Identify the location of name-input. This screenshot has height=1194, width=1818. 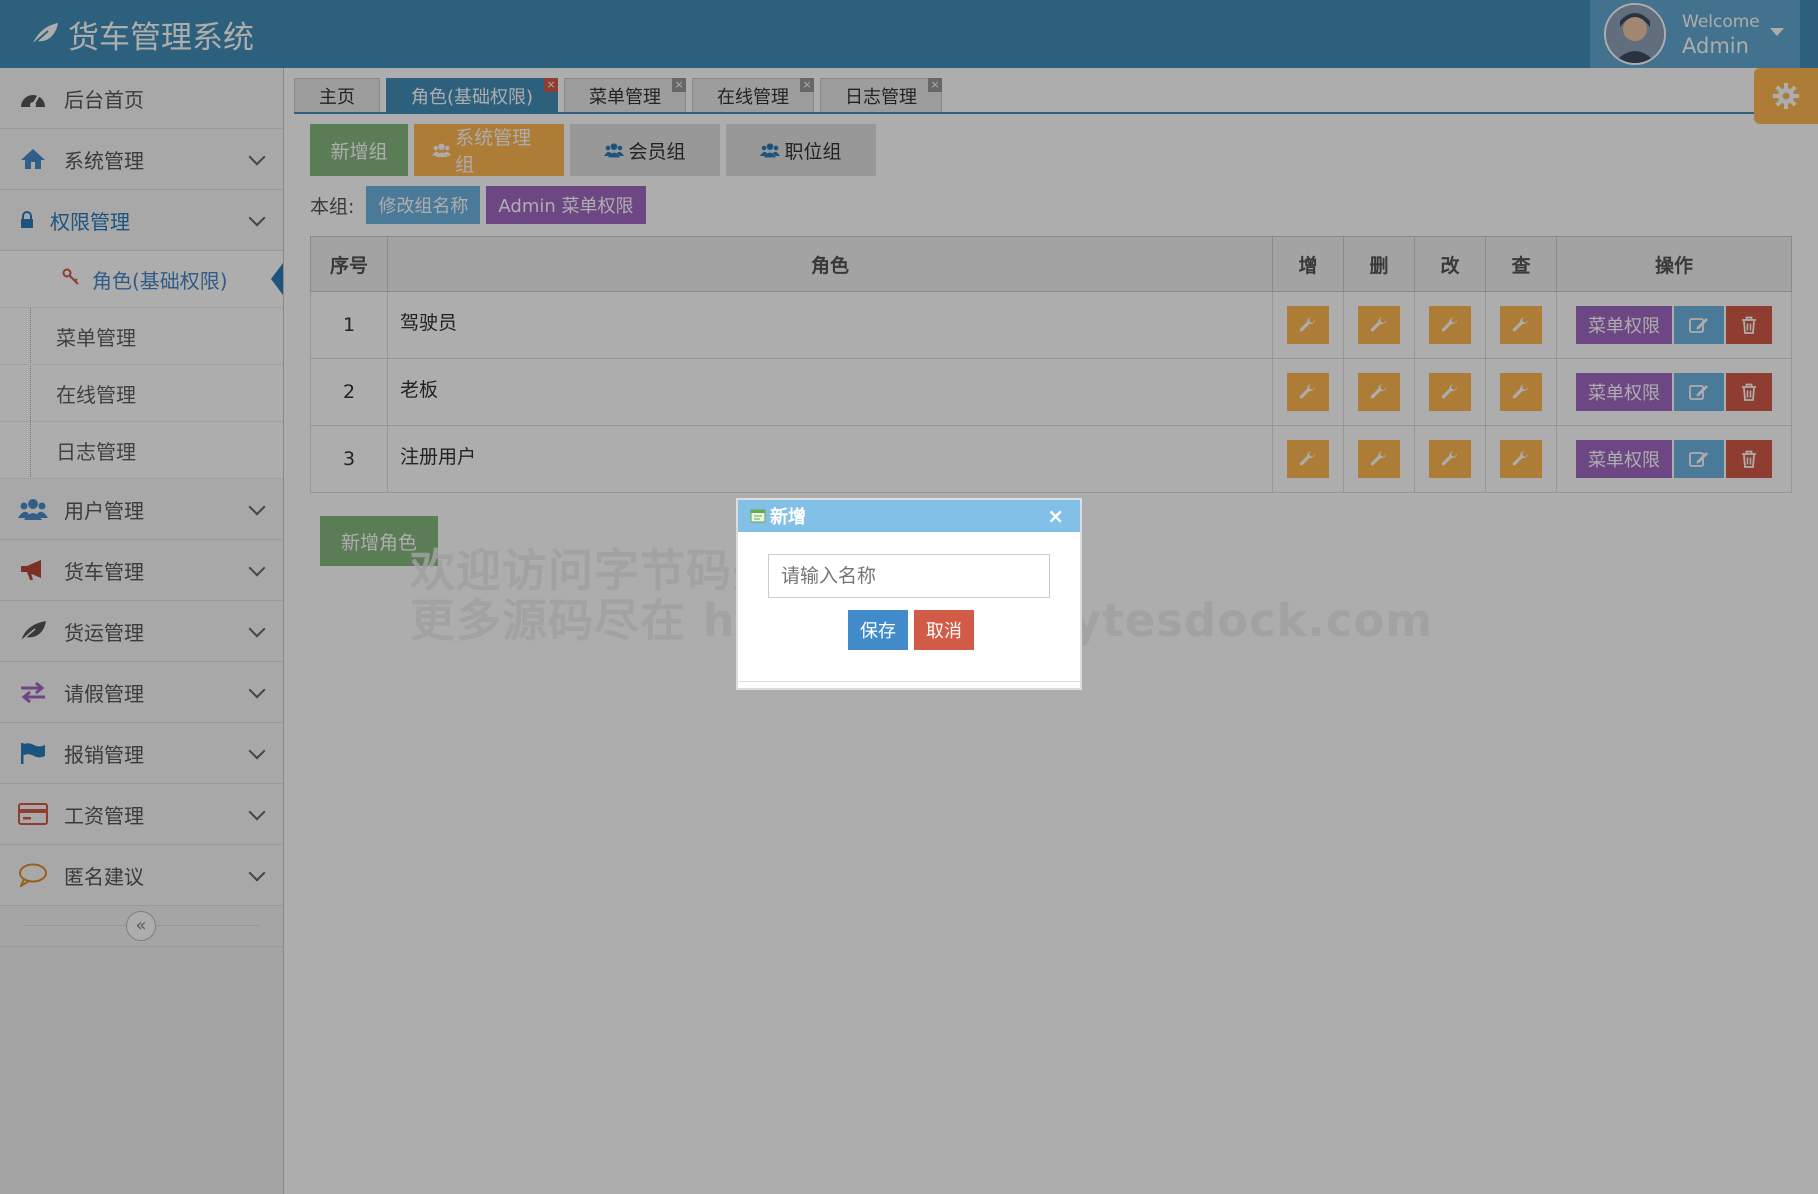
(909, 576).